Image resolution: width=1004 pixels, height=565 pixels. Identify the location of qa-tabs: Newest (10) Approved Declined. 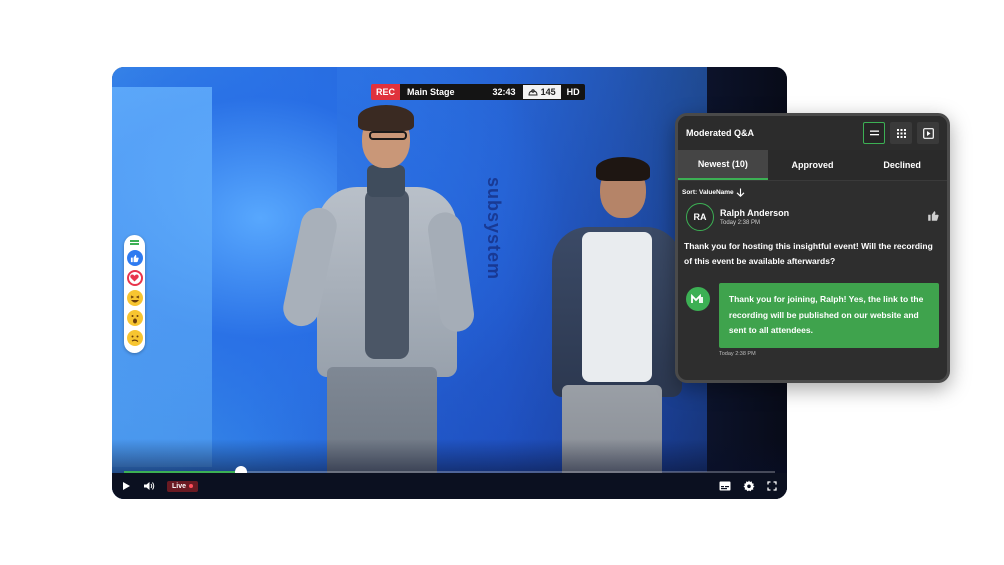
(812, 165).